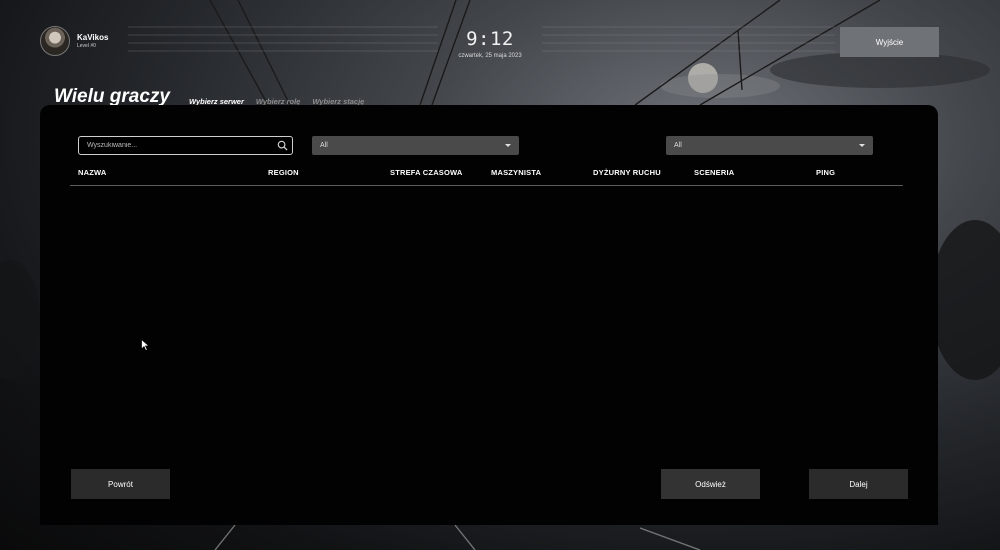 The height and width of the screenshot is (550, 1000). What do you see at coordinates (282, 145) in the screenshot?
I see `search-icon` at bounding box center [282, 145].